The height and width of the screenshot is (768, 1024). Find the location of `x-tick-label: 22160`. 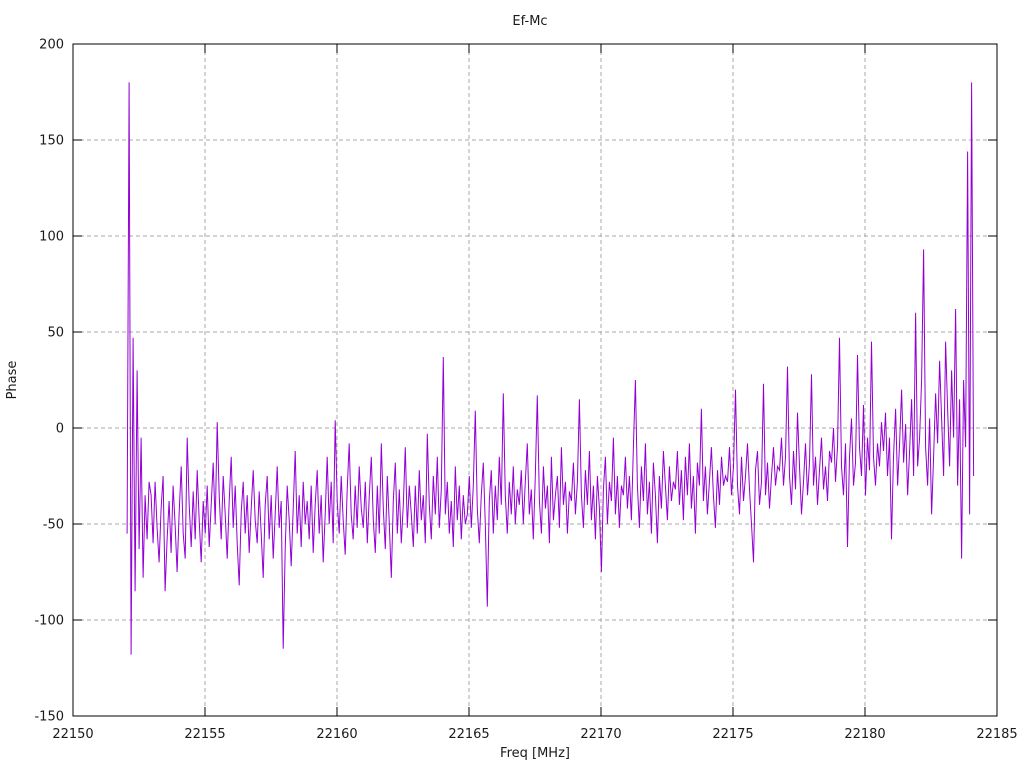

x-tick-label: 22160 is located at coordinates (336, 734).